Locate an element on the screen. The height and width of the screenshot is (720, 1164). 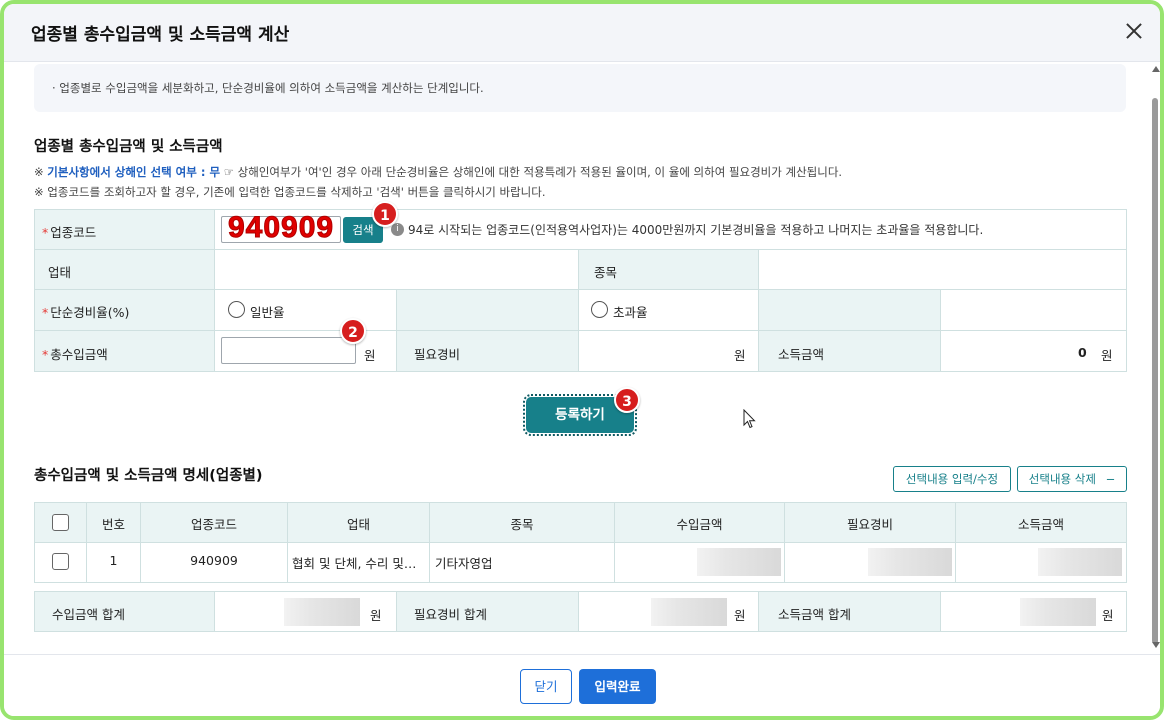
expense-label: 필요경비 is located at coordinates (437, 354).